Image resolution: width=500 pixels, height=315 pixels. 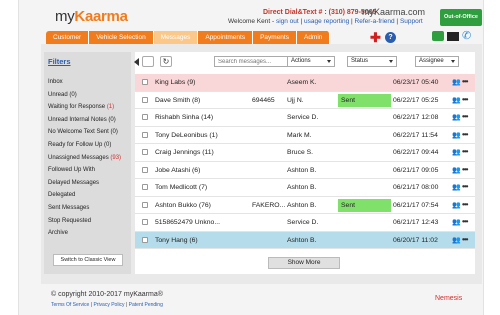 What do you see at coordinates (148, 61) in the screenshot?
I see `select-all-checkbox` at bounding box center [148, 61].